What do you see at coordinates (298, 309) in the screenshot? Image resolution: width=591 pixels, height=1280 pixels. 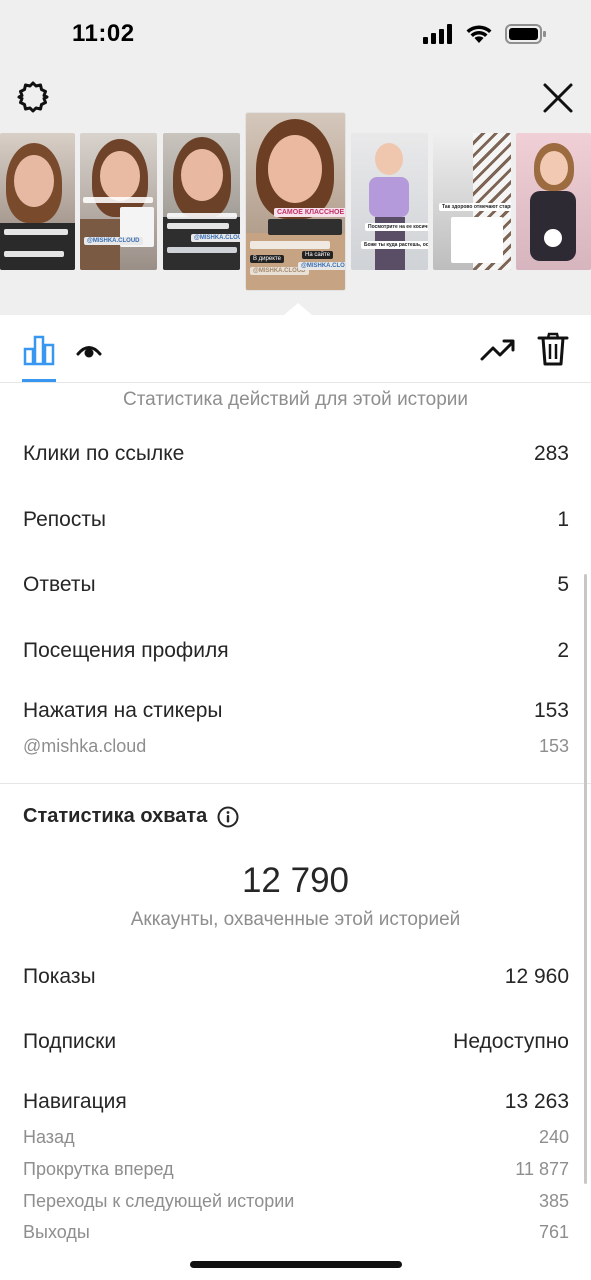 I see `selected-story-pointer` at bounding box center [298, 309].